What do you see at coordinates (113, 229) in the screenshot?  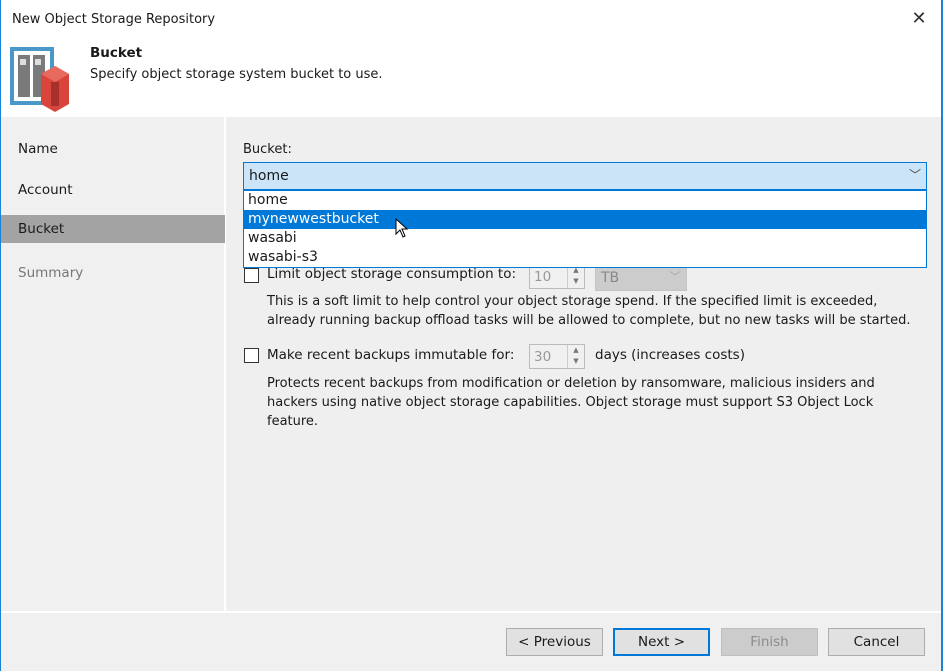 I see `step-bucket: Bucket` at bounding box center [113, 229].